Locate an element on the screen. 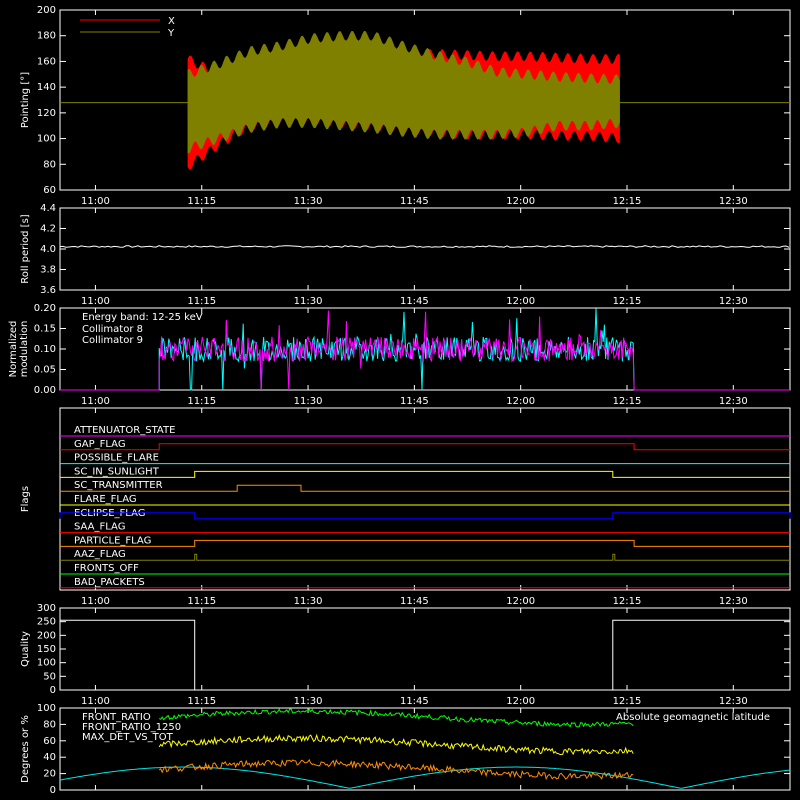  roll-period-line is located at coordinates (424, 246).